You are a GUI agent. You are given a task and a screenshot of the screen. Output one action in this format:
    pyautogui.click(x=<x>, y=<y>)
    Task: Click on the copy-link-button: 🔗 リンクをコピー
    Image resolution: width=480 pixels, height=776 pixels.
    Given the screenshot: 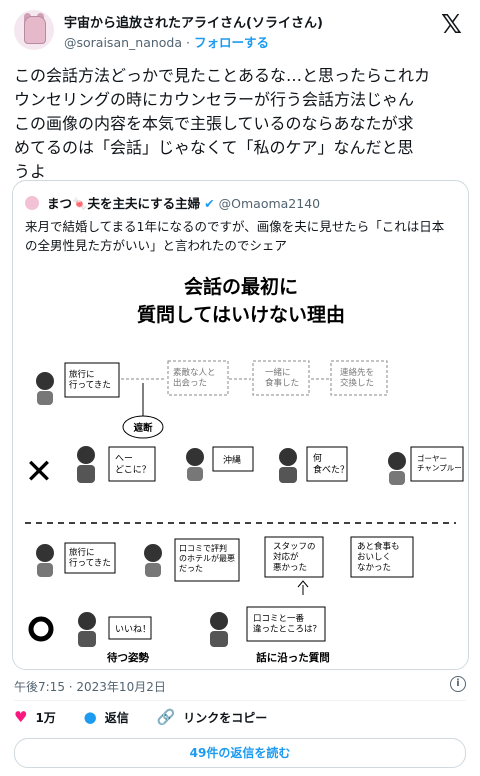 What is the action you would take?
    pyautogui.click(x=212, y=717)
    